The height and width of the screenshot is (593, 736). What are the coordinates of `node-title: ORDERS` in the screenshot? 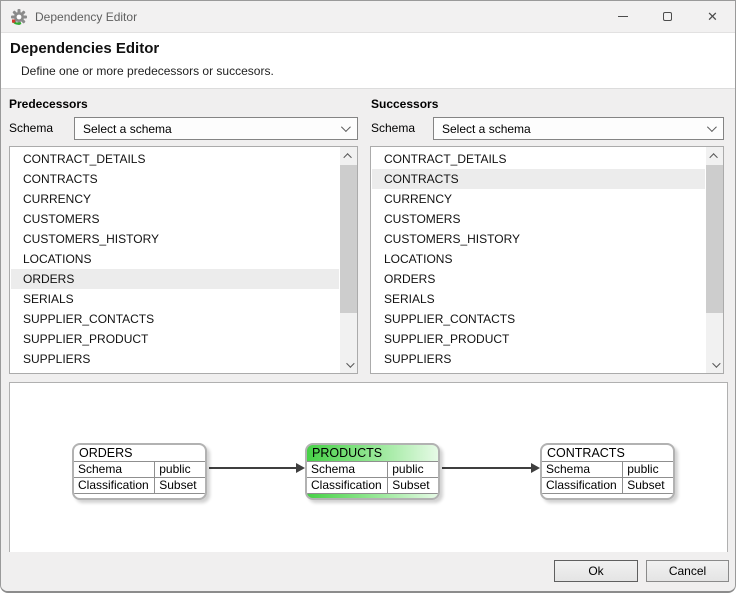 It's located at (139, 453).